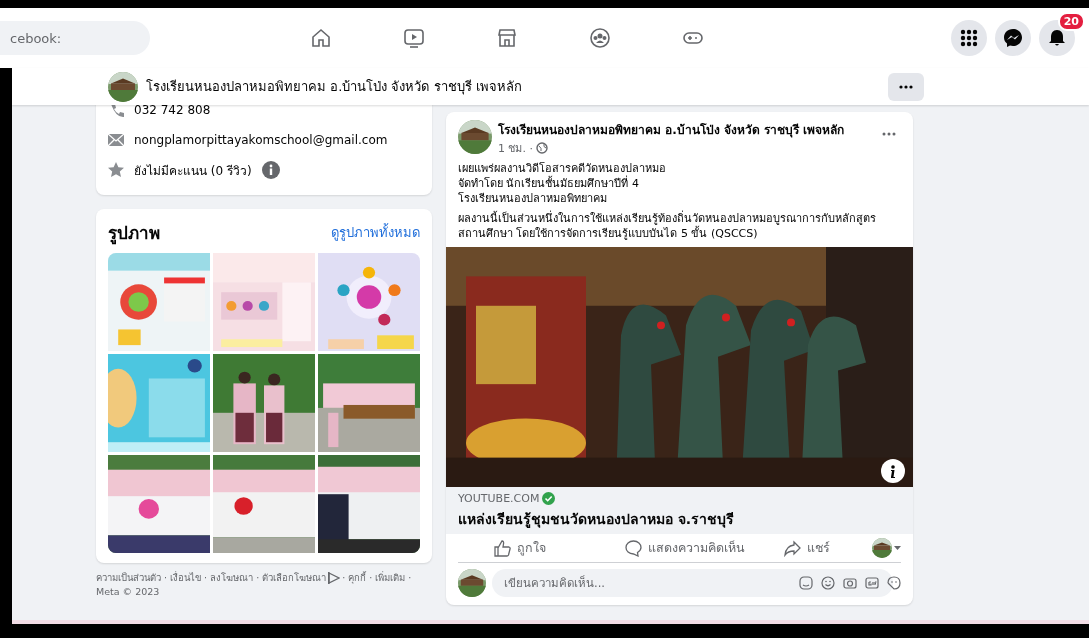 This screenshot has height=638, width=1089. What do you see at coordinates (533, 198) in the screenshot?
I see `post-text: โรงเรียนหนองปลาหมอพิทยาคม` at bounding box center [533, 198].